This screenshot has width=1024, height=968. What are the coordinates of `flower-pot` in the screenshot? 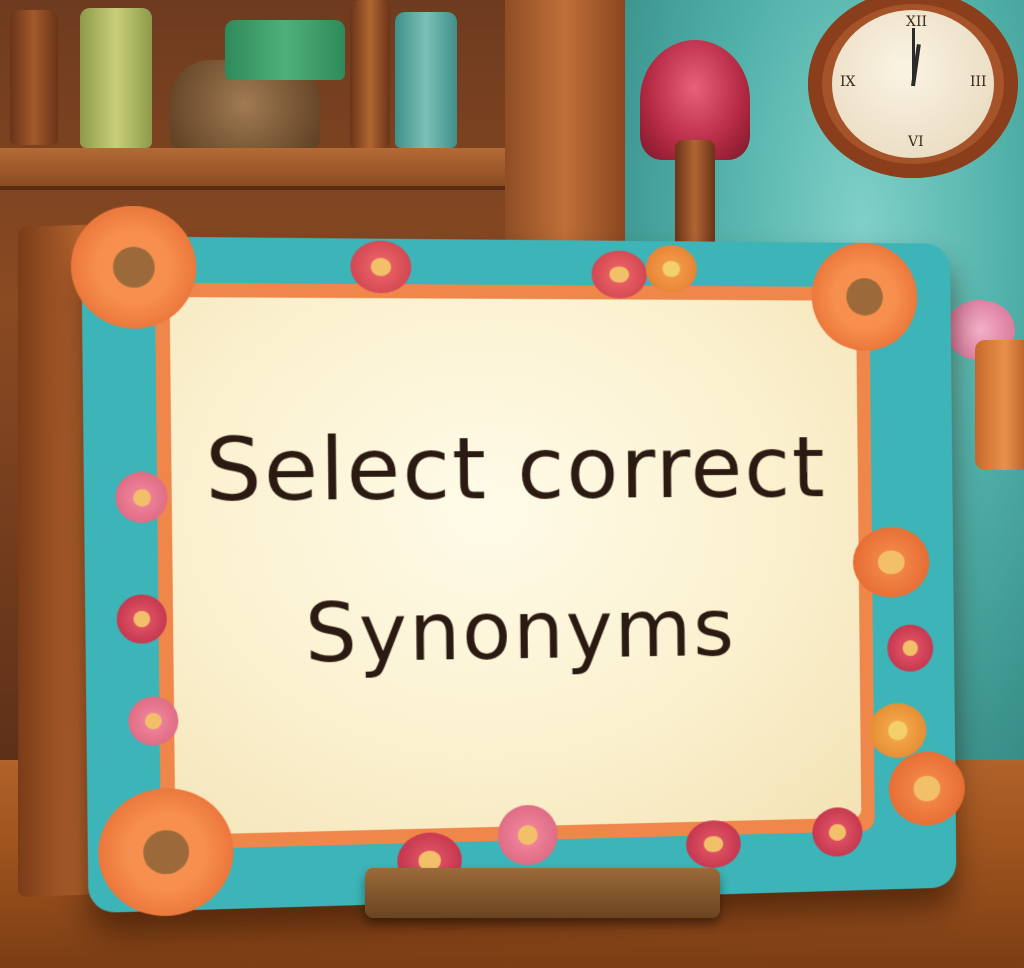 It's located at (999, 405).